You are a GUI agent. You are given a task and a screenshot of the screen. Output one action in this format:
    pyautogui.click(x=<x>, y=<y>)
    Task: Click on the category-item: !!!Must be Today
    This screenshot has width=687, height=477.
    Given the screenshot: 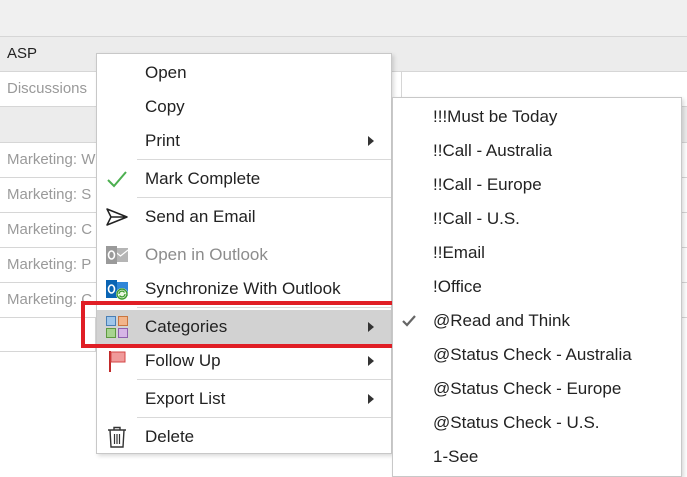 What is the action you would take?
    pyautogui.click(x=537, y=117)
    